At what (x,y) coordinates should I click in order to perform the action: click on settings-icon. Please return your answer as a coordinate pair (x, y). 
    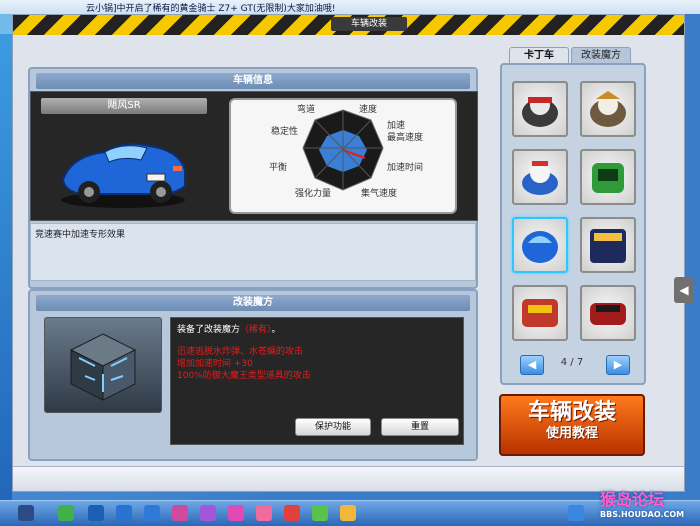
    Looking at the image, I should click on (180, 513).